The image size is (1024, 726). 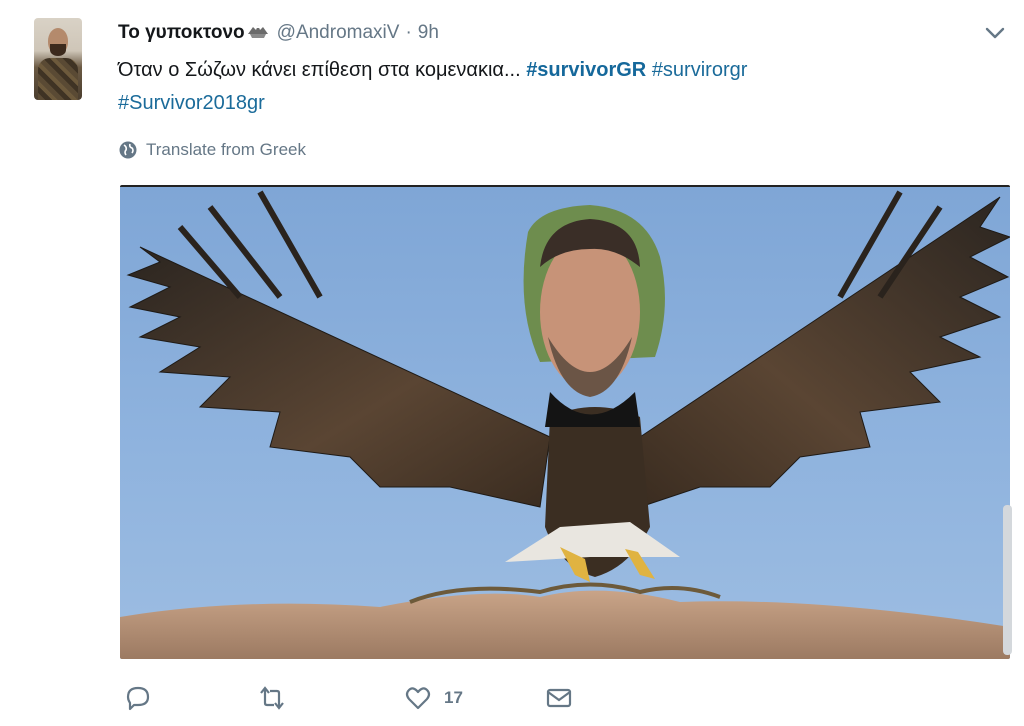 I want to click on reply-button, so click(x=144, y=698).